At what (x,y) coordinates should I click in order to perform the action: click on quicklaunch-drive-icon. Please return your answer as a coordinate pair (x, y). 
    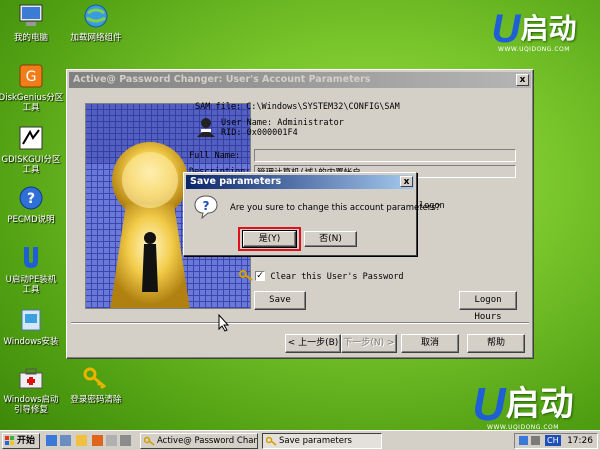
    Looking at the image, I should click on (125, 440).